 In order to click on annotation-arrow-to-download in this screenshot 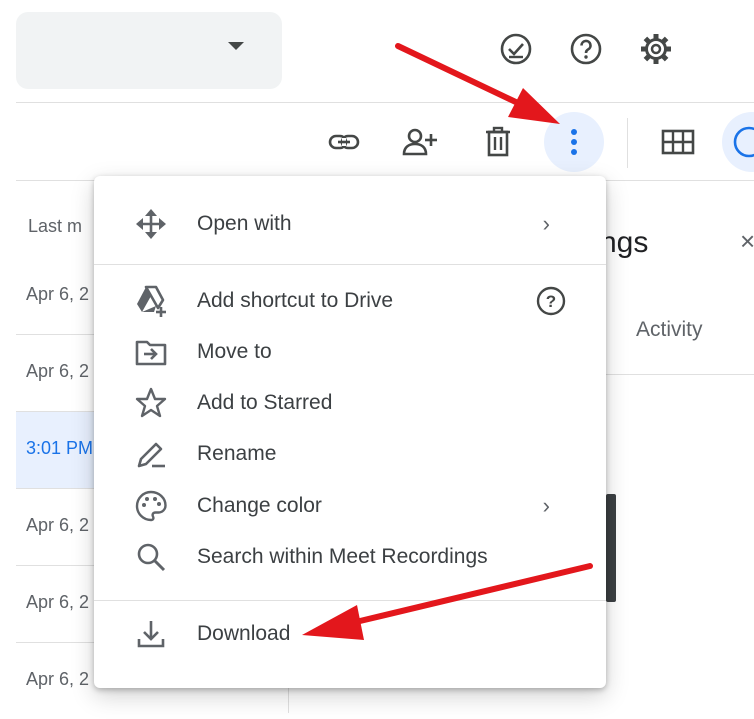, I will do `click(447, 601)`.